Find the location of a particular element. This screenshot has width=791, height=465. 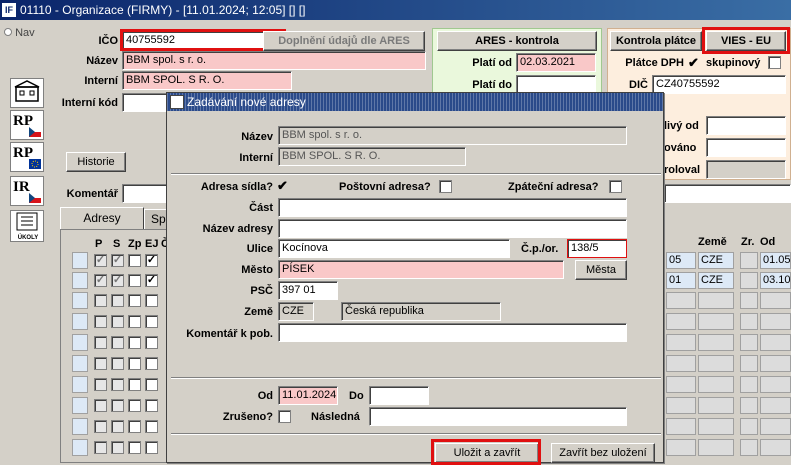

grid-cell-col1: 05 is located at coordinates (681, 260).